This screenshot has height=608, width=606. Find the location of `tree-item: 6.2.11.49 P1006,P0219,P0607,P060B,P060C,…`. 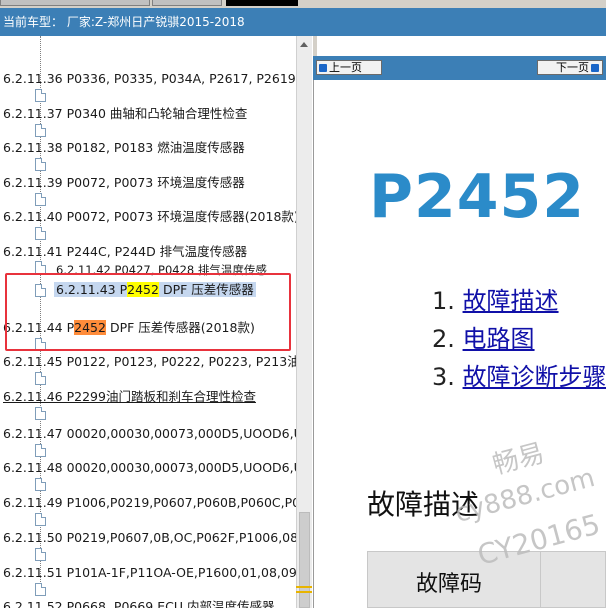

tree-item: 6.2.11.49 P1006,P0219,P0607,P060B,P060C,… is located at coordinates (149, 503).